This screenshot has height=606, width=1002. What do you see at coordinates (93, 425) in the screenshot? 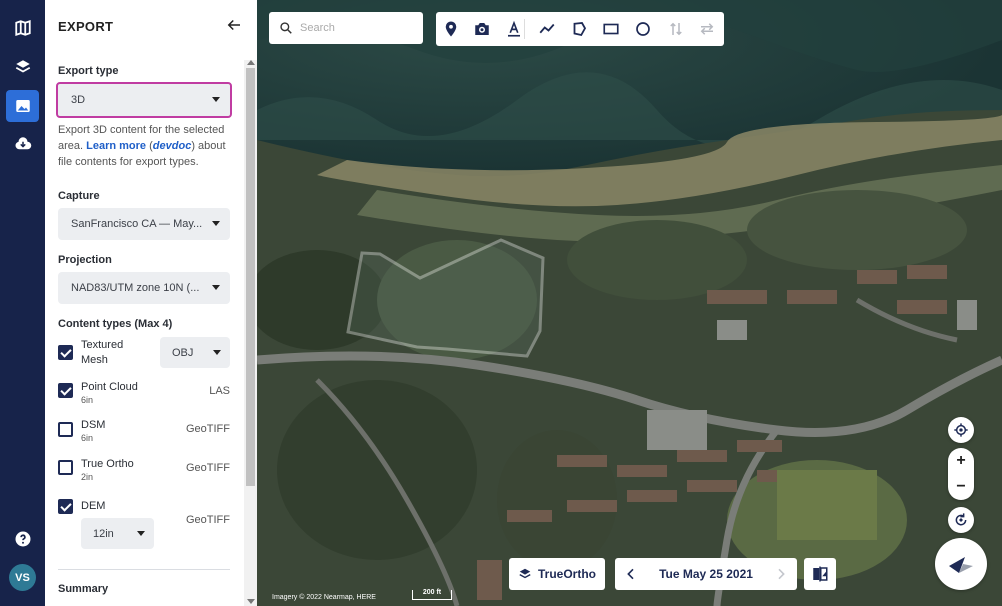
I see `dsm-label: DSM` at bounding box center [93, 425].